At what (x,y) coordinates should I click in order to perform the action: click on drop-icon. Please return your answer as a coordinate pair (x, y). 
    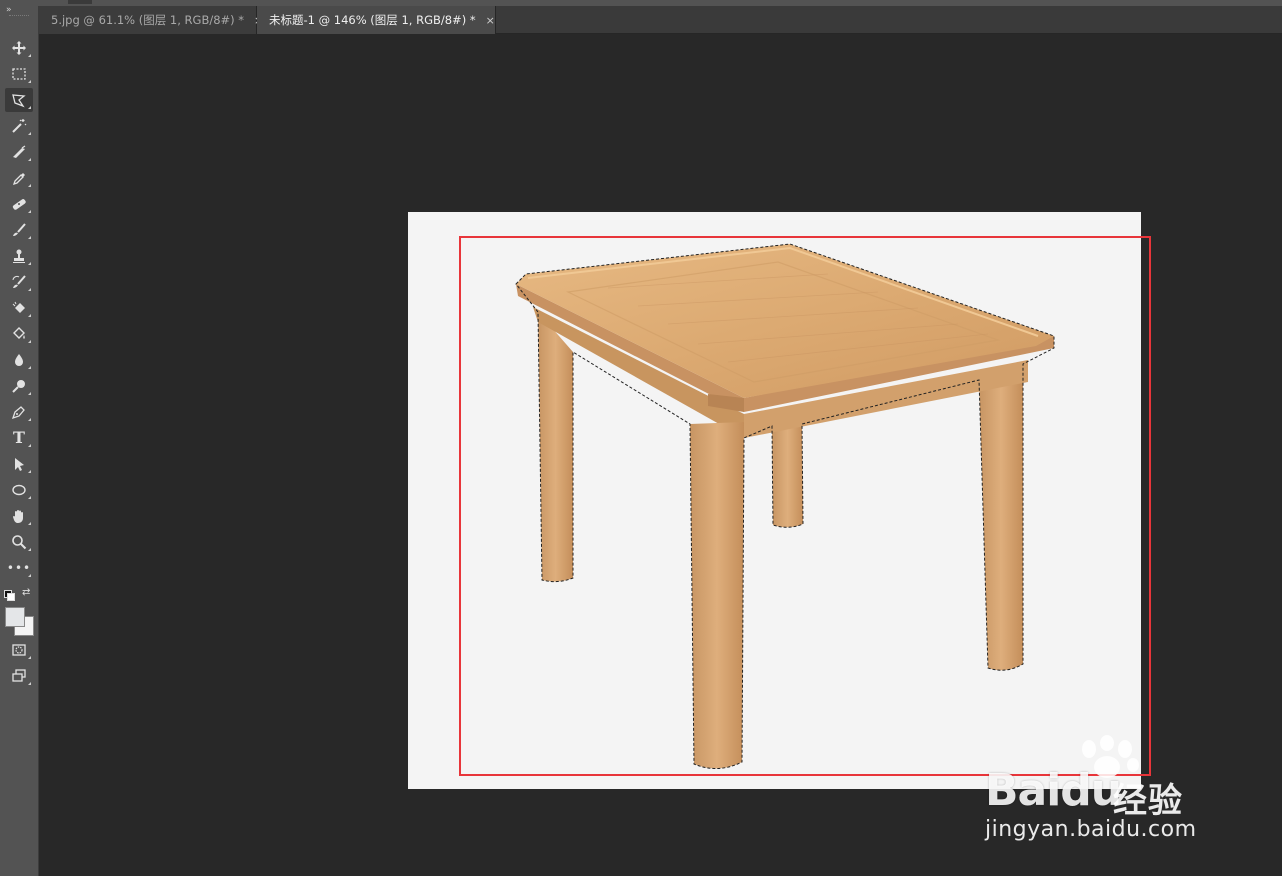
    Looking at the image, I should click on (19, 360).